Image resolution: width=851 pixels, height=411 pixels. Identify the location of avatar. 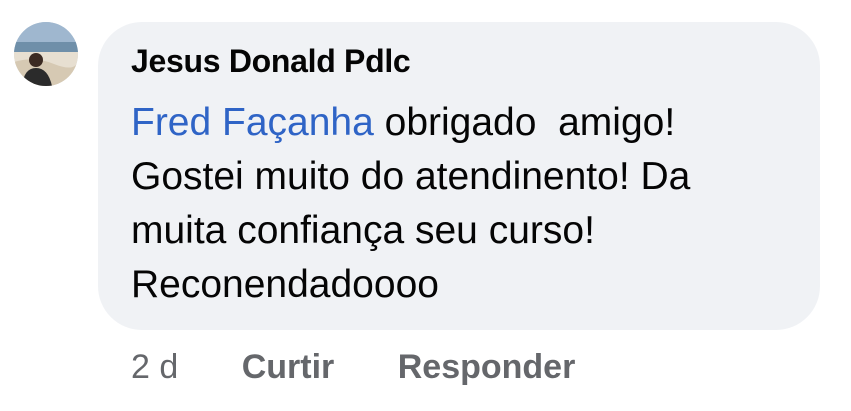
(46, 54).